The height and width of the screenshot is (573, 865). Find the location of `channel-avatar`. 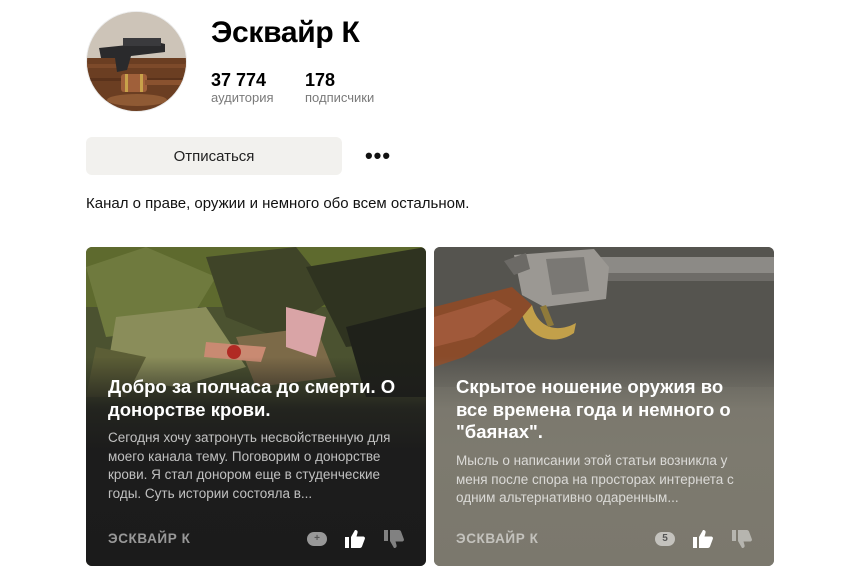

channel-avatar is located at coordinates (136, 61).